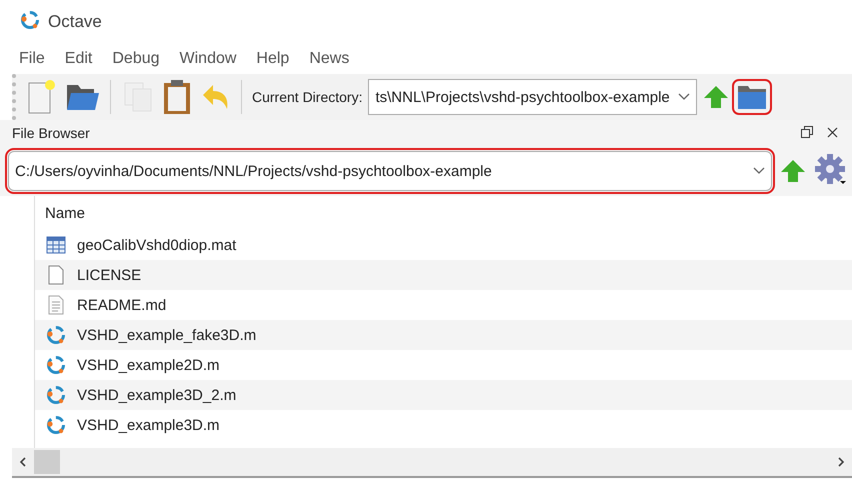  Describe the element at coordinates (148, 425) in the screenshot. I see `file-name: VSHD_example3D.m` at that location.